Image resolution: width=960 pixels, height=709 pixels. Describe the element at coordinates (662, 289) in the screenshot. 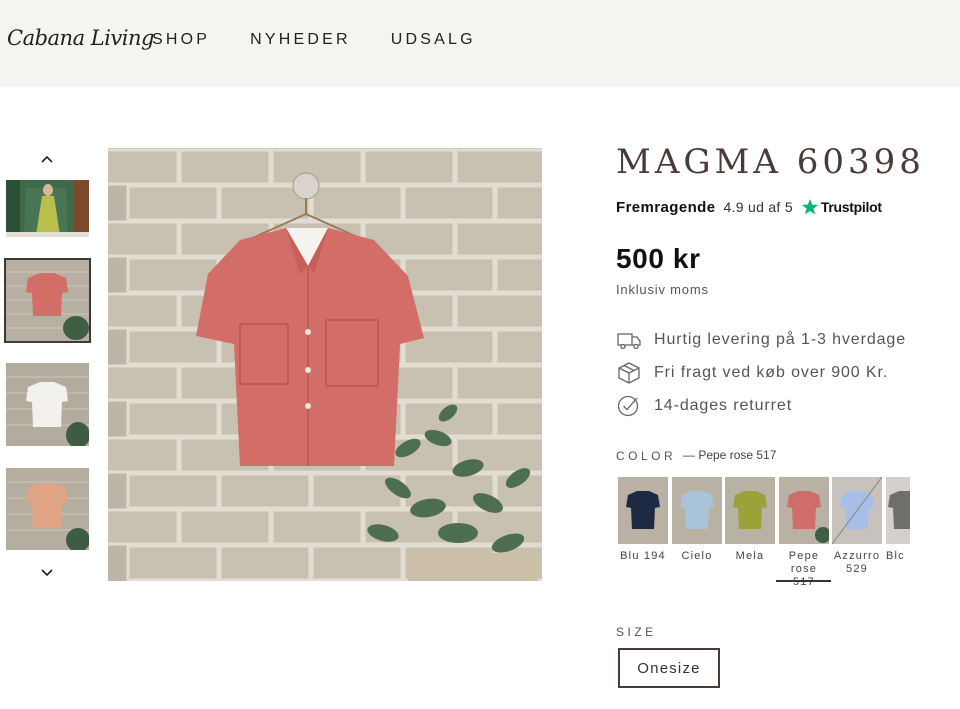

I see `tax-note: Inklusiv moms` at that location.